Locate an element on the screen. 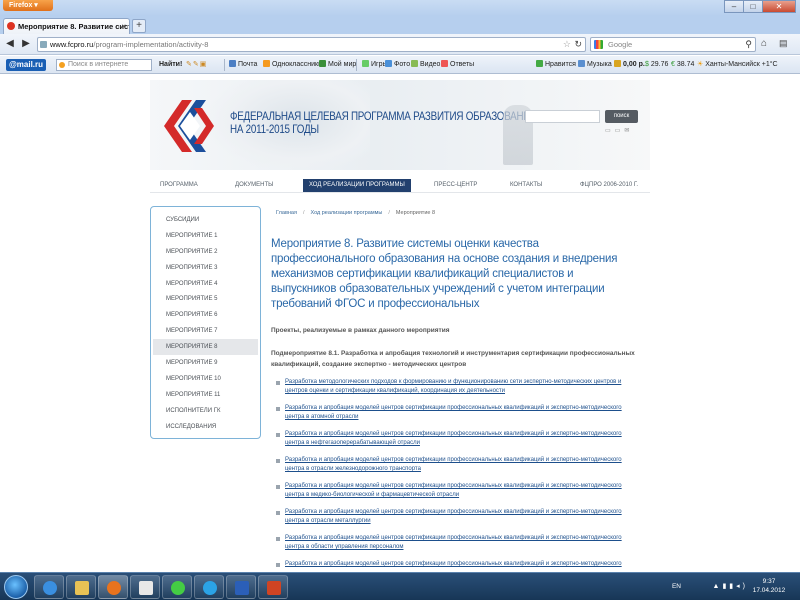  google-search-engine-icon is located at coordinates (598, 44).